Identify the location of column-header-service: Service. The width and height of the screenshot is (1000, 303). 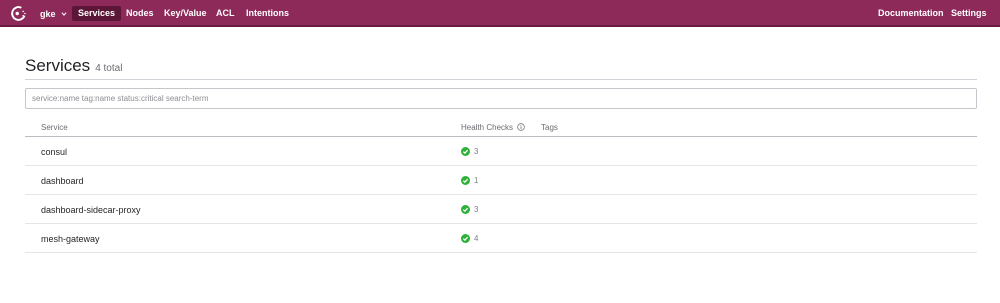
(54, 127).